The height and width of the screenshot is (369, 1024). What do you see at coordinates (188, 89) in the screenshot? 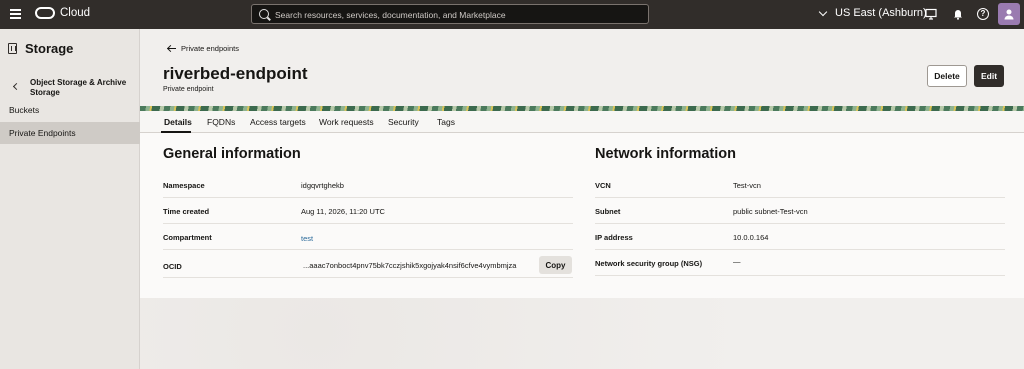
I see `page-subtitle: Private endpoint` at bounding box center [188, 89].